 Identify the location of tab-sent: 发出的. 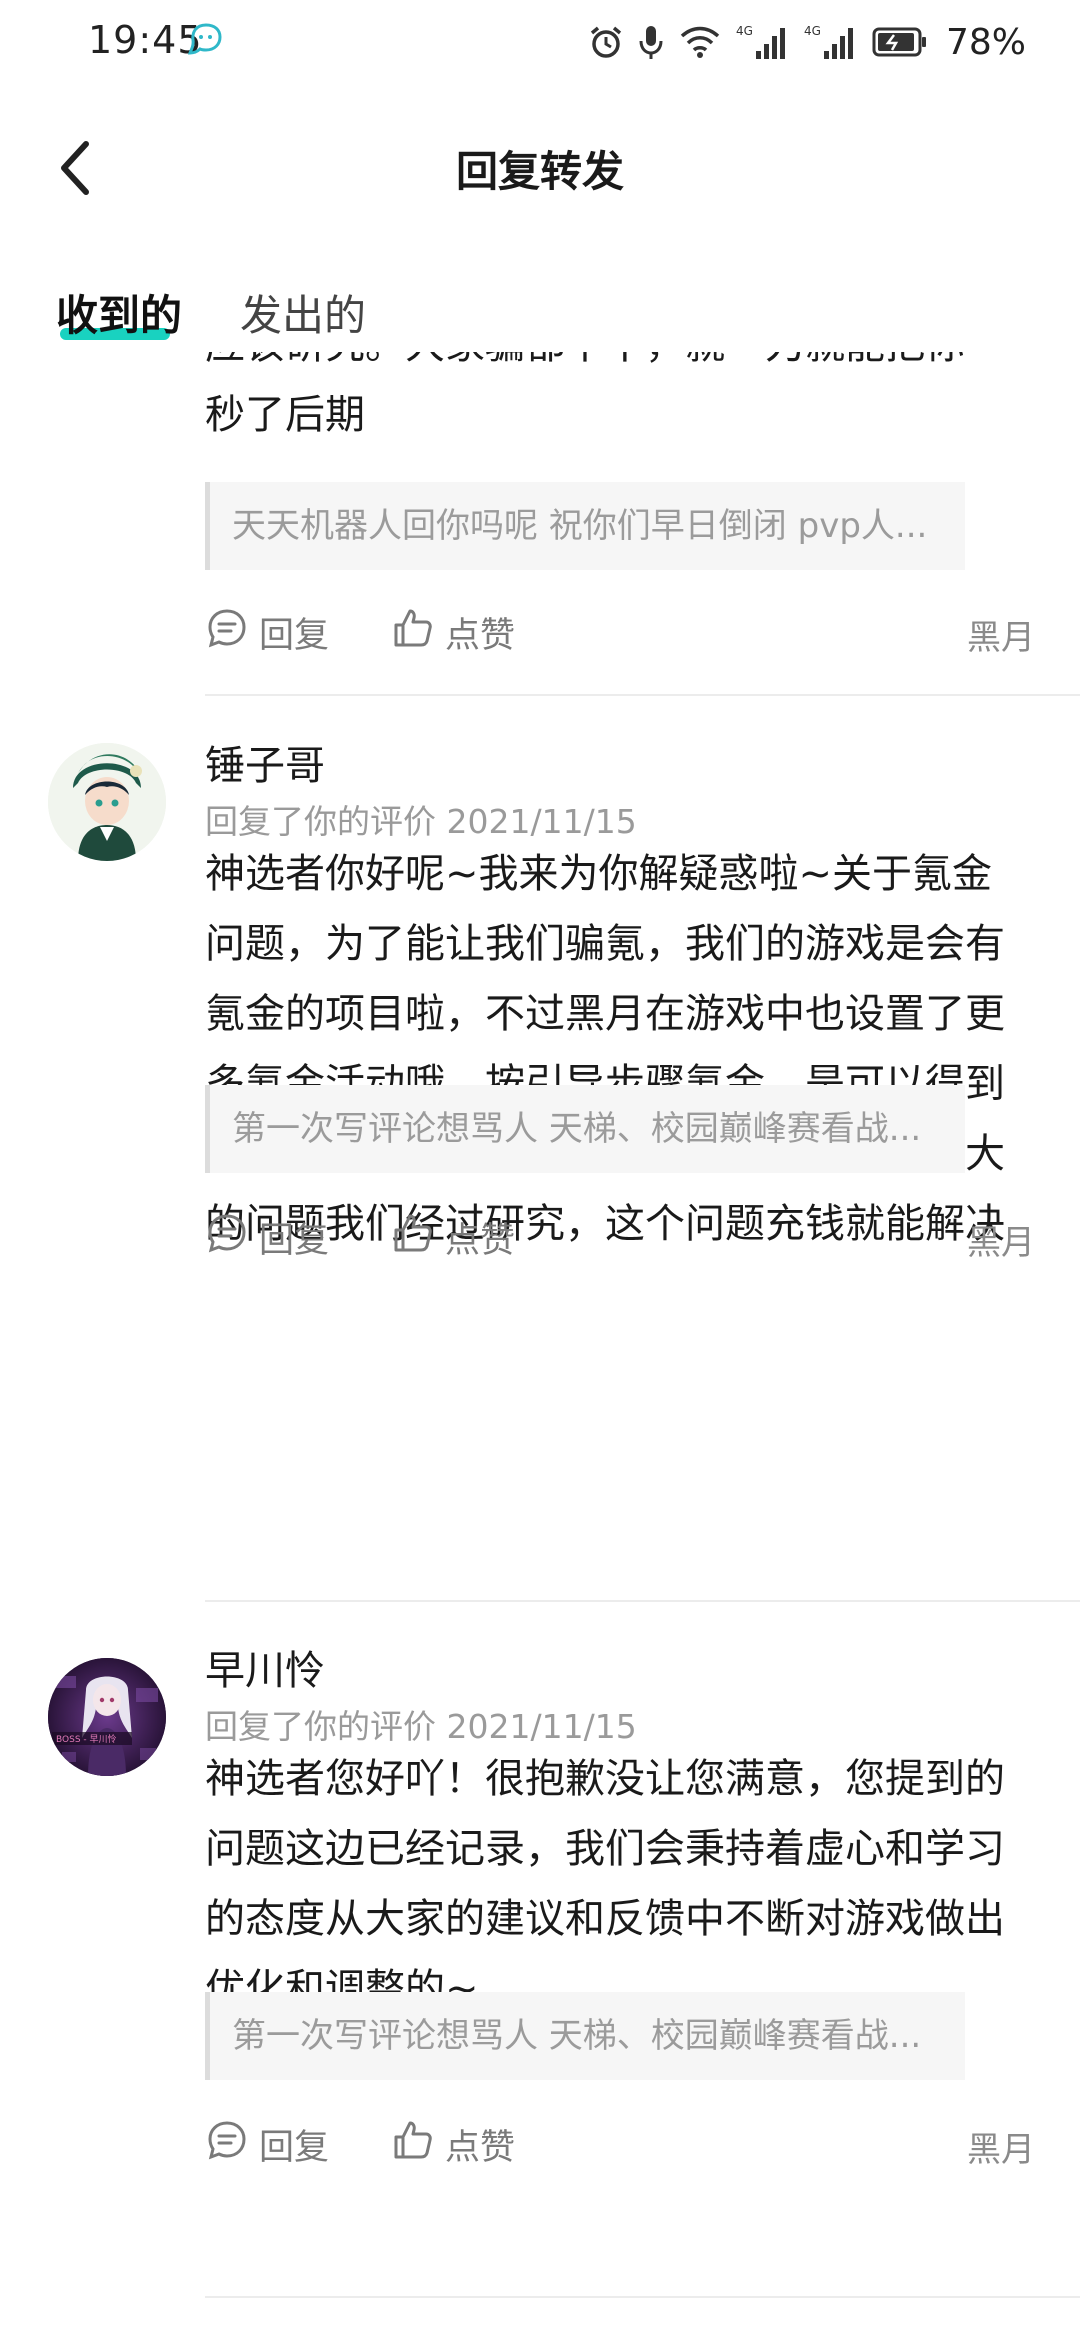
(303, 312).